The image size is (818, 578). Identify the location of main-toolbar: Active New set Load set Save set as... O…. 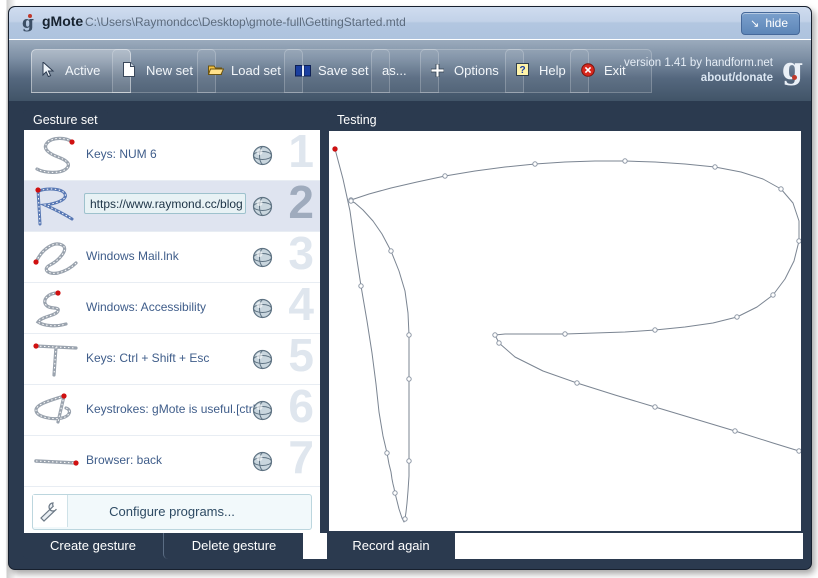
(410, 70).